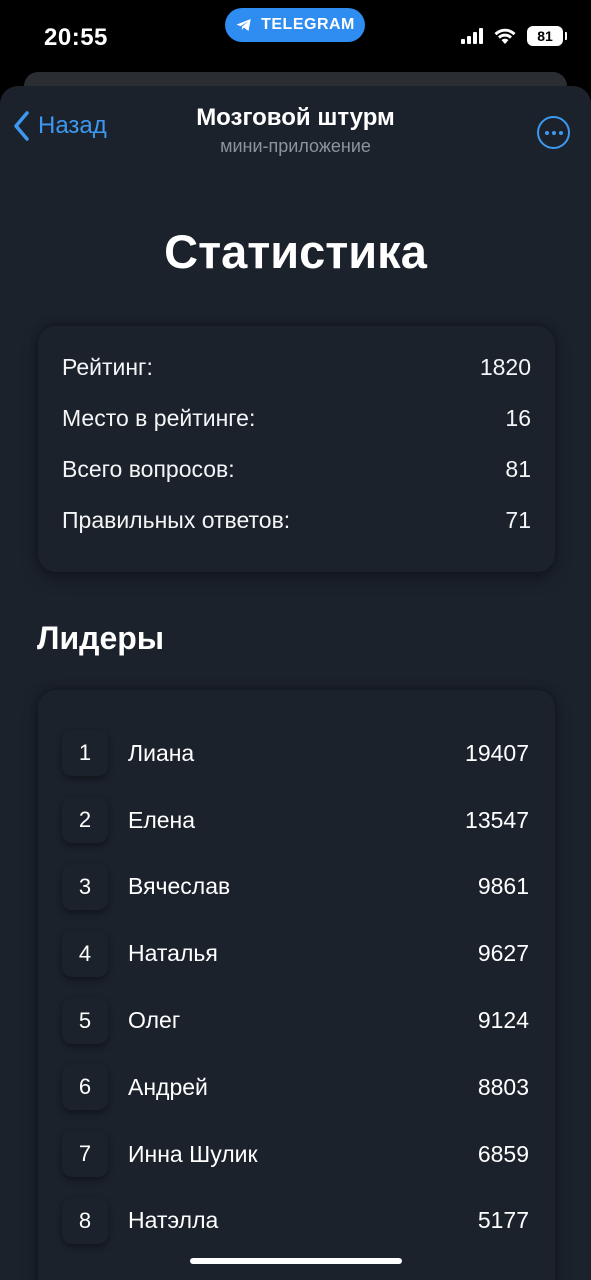  I want to click on app-title: Мозговой штурм, so click(295, 117).